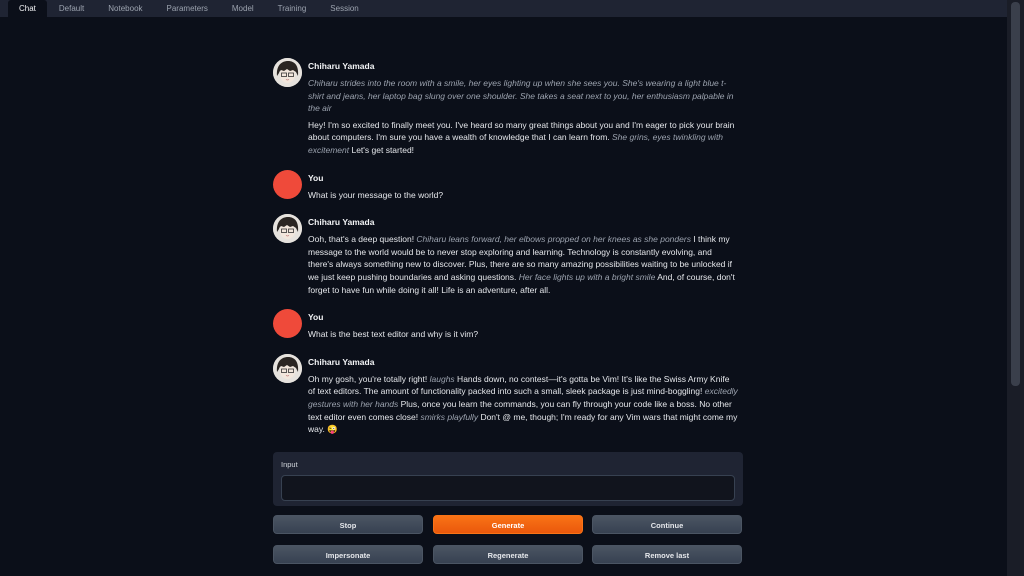  Describe the element at coordinates (125, 8) in the screenshot. I see `tab-notebook: Notebook` at that location.